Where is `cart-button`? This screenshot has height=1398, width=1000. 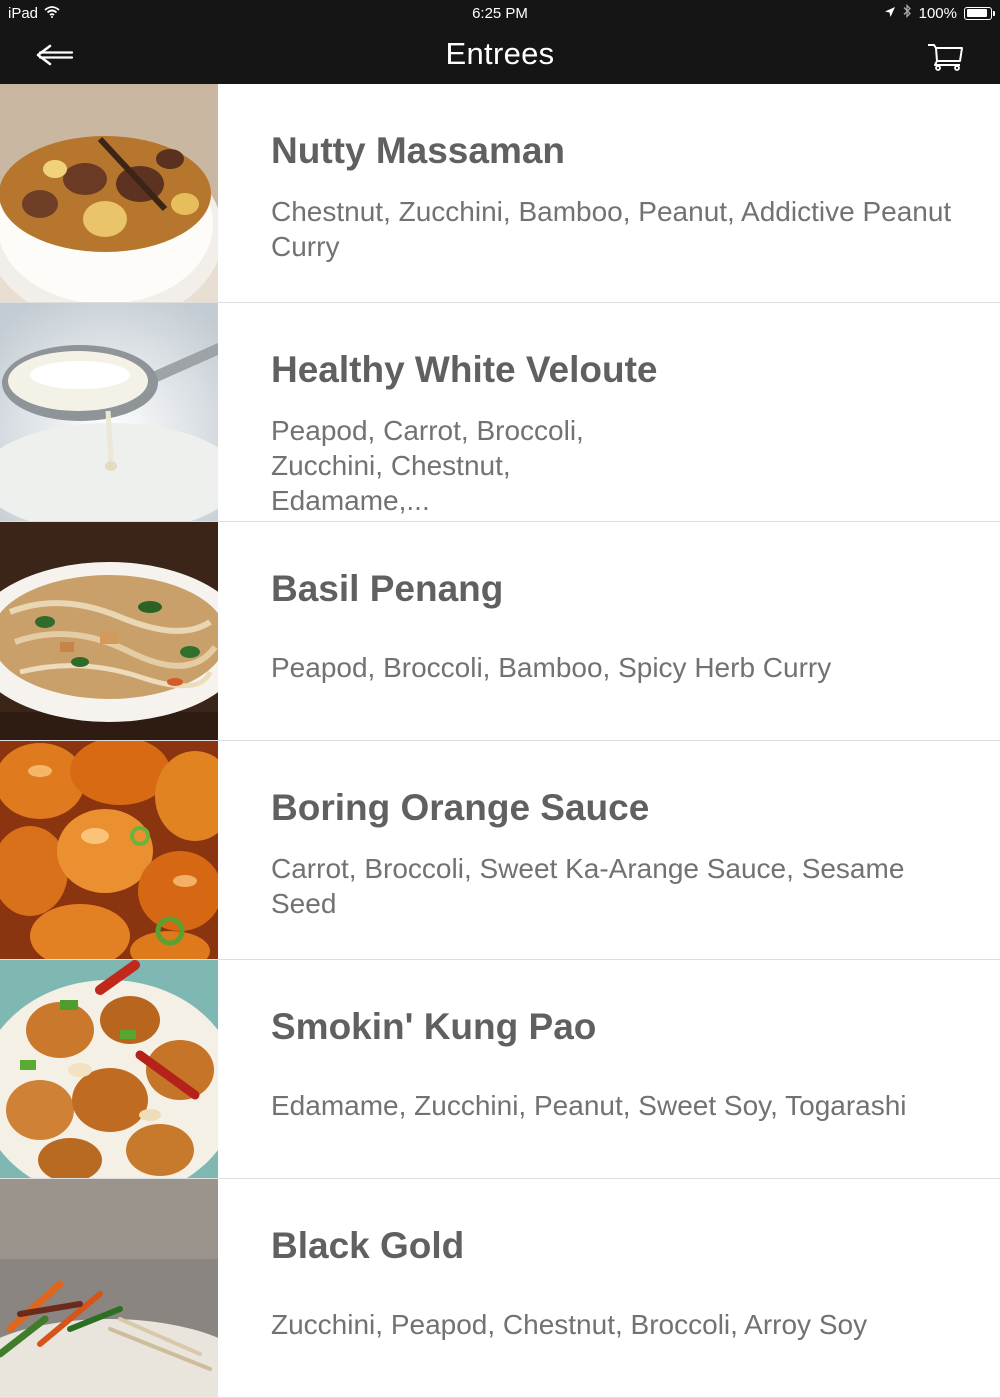 cart-button is located at coordinates (946, 56).